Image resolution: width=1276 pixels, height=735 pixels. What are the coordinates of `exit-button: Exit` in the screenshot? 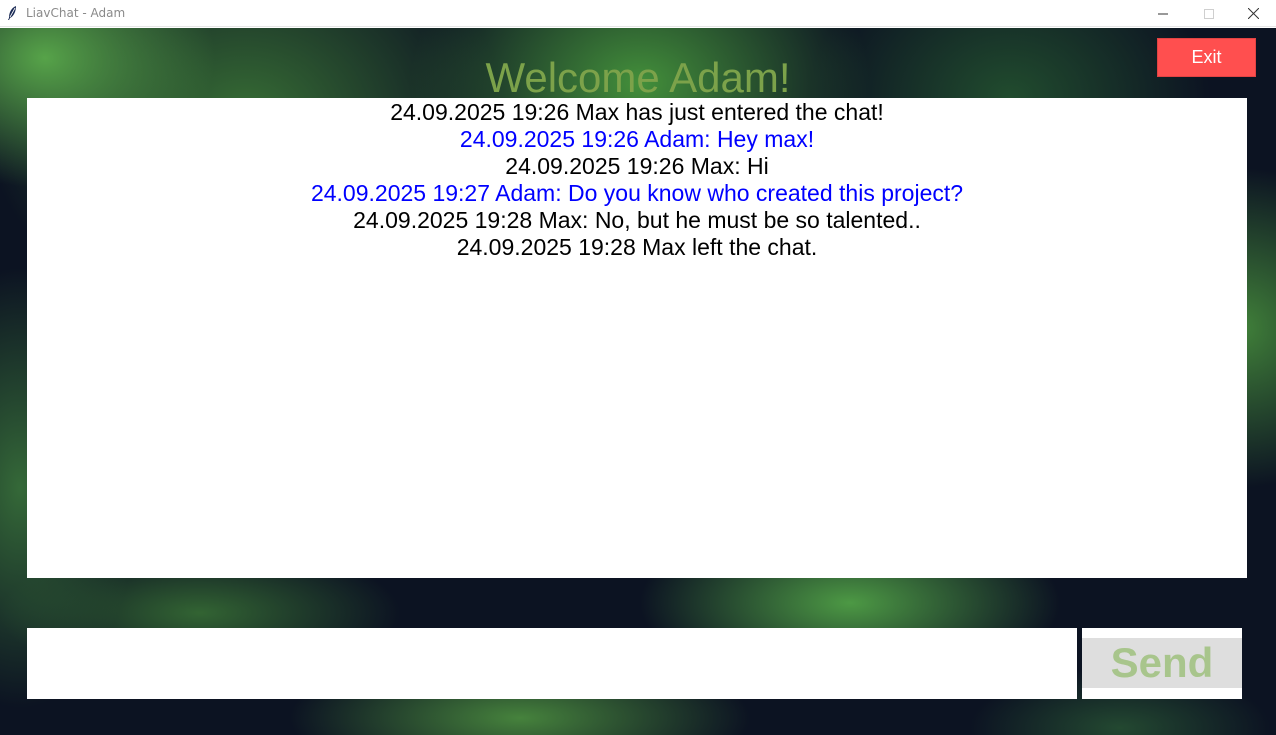 It's located at (1206, 57).